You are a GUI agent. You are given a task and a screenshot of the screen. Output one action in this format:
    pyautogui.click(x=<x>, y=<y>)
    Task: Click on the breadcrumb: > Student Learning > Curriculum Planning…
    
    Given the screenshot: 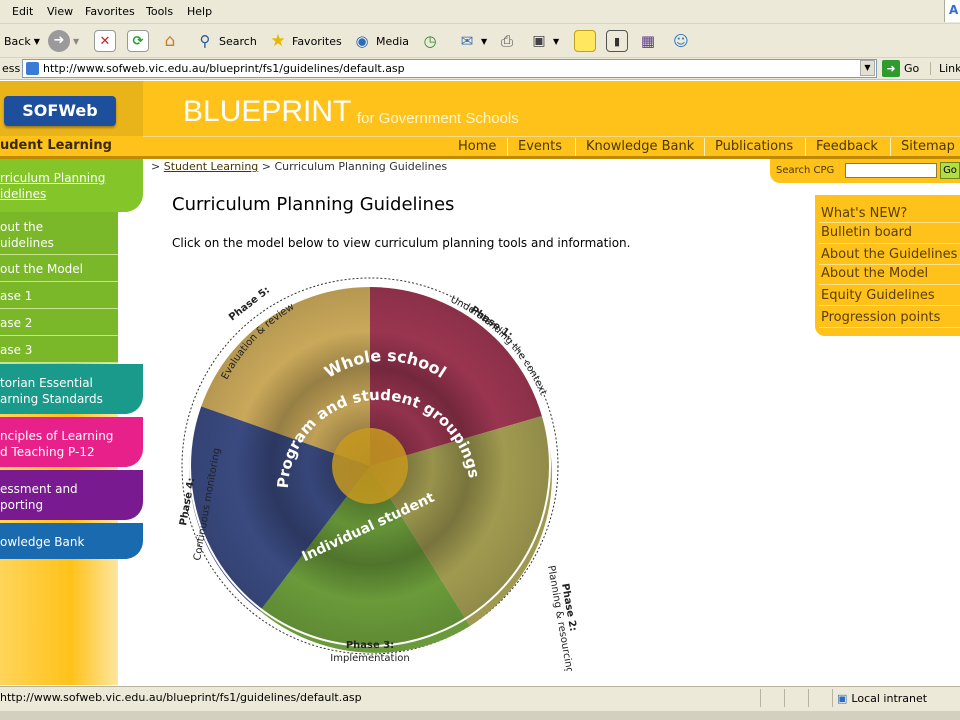 What is the action you would take?
    pyautogui.click(x=299, y=166)
    